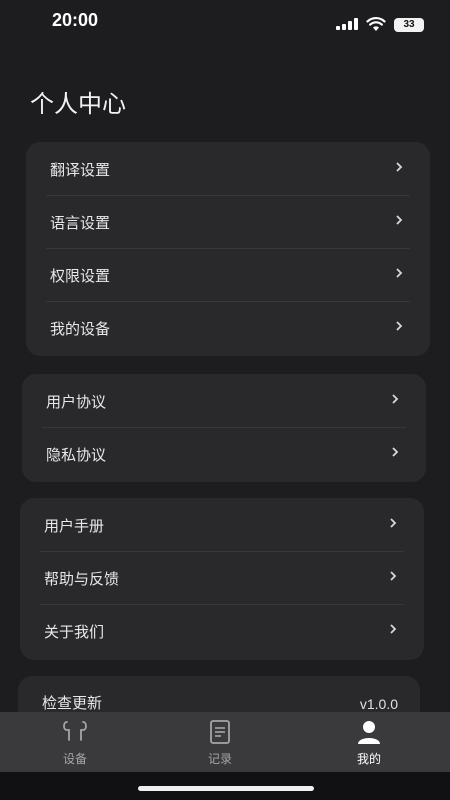 This screenshot has height=800, width=450. I want to click on menu-item-language-settings: 语言设置, so click(228, 223).